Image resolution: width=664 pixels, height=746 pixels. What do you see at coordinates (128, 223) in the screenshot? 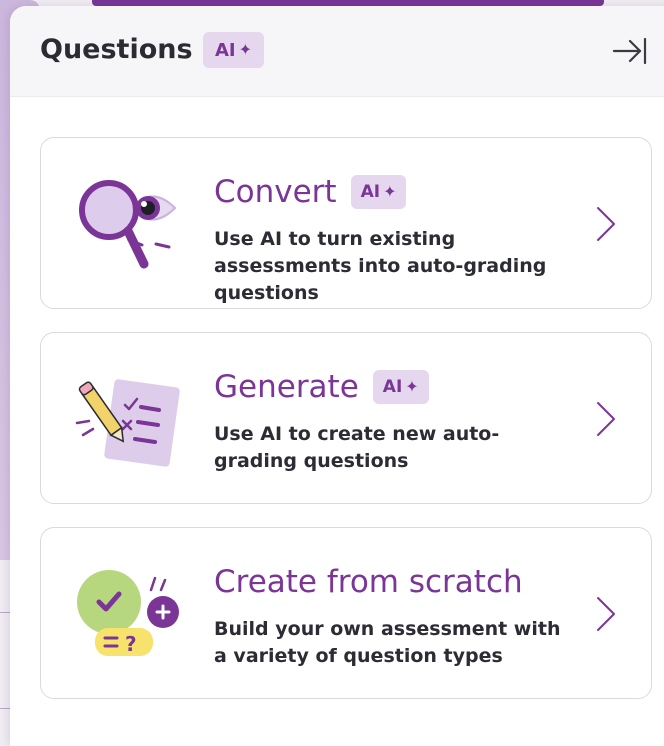
I see `magnifier-eye-icon` at bounding box center [128, 223].